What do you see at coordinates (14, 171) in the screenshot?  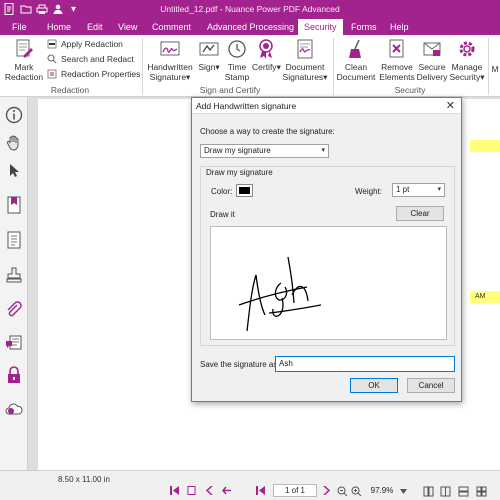 I see `select-arrow-icon` at bounding box center [14, 171].